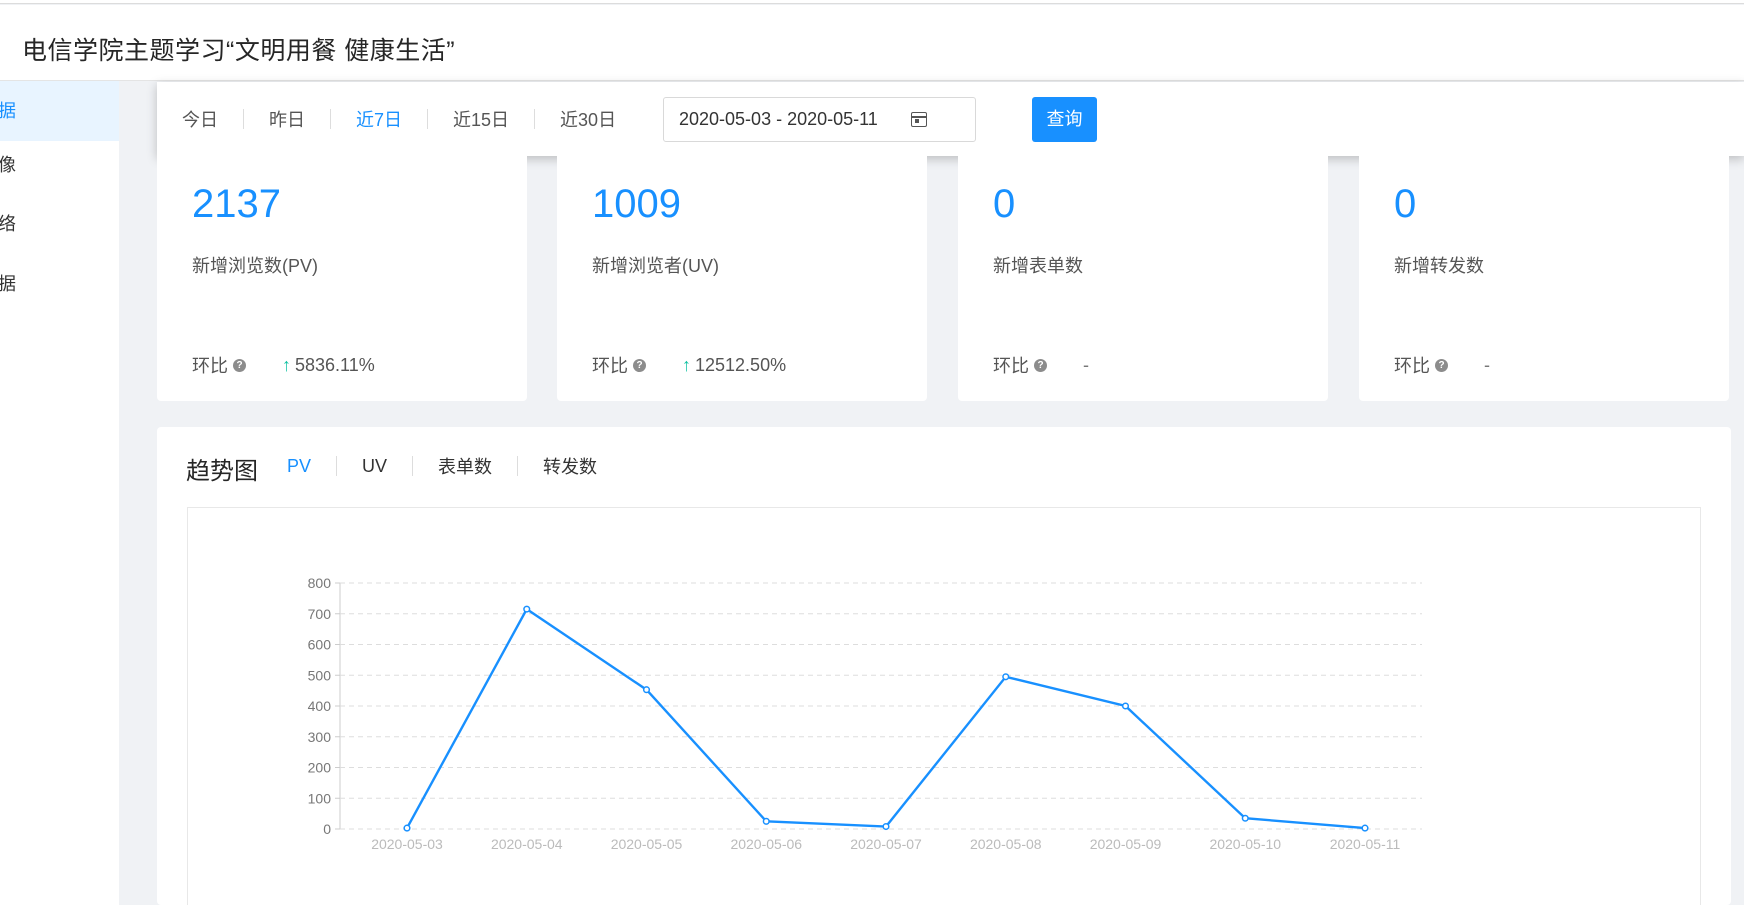 The image size is (1744, 905). I want to click on x-tick-label: 2020-05-10, so click(1245, 844).